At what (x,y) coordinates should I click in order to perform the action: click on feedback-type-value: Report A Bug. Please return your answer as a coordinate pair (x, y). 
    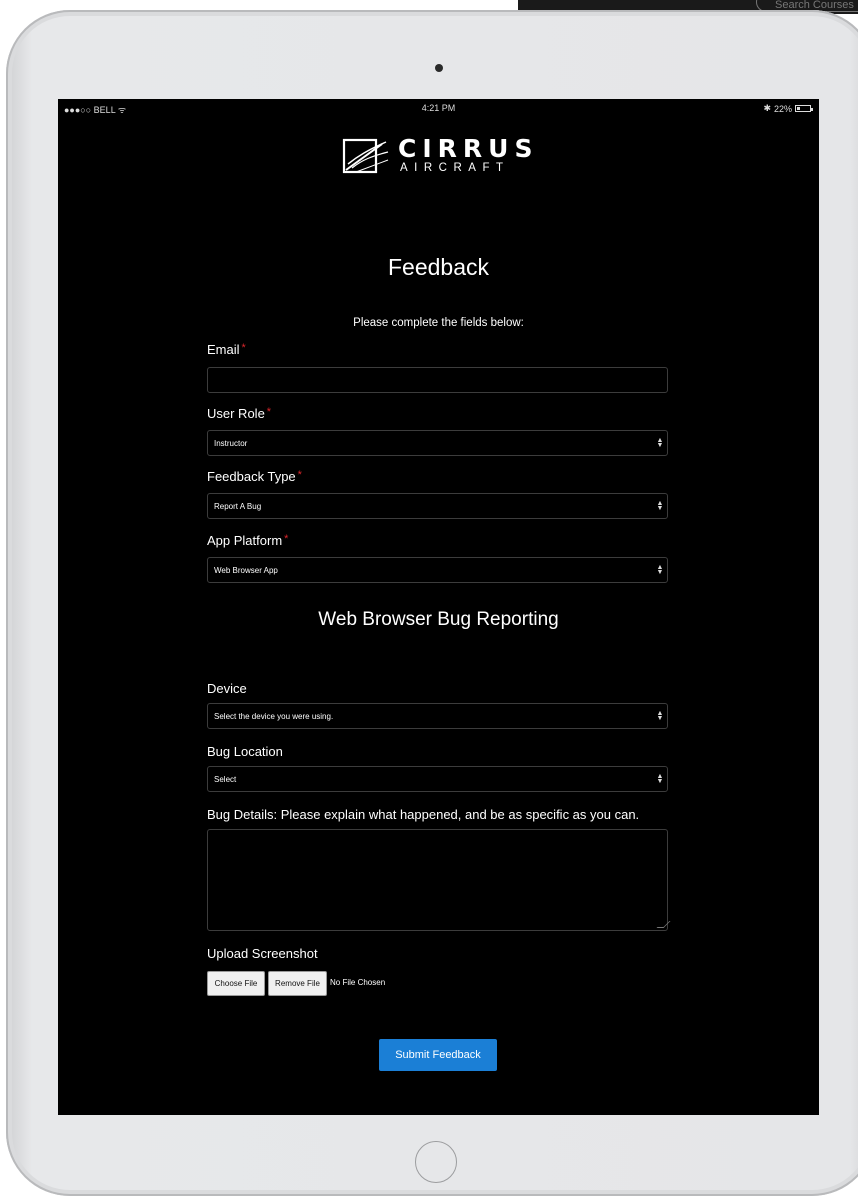
    Looking at the image, I should click on (238, 506).